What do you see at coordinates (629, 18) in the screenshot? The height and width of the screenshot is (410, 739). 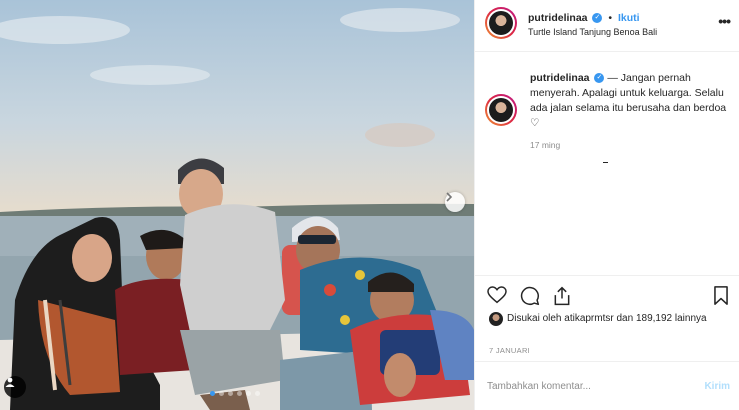 I see `follow-button: Ikuti` at bounding box center [629, 18].